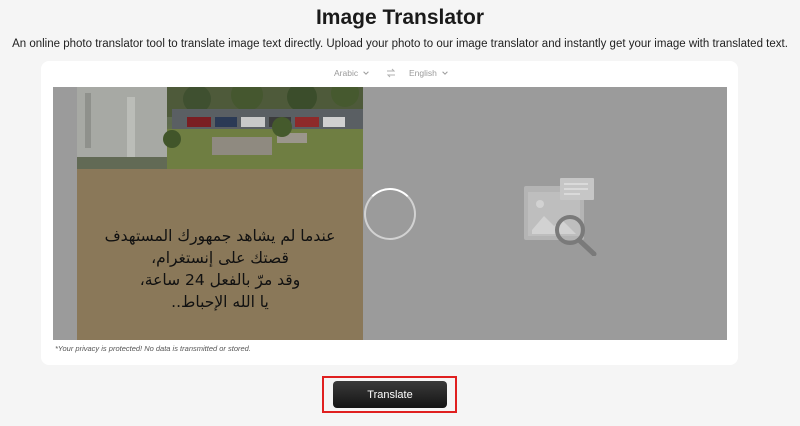 This screenshot has width=800, height=426. Describe the element at coordinates (220, 302) in the screenshot. I see `arabic-line: يا الله الإحباط..` at that location.